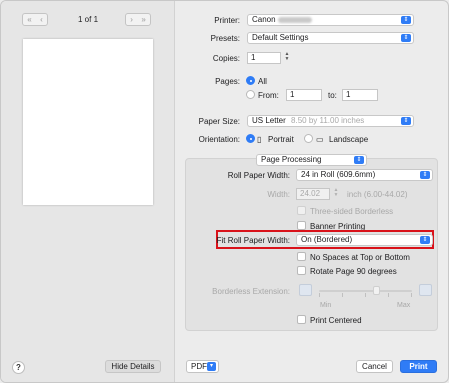  I want to click on borderless-ext-label: Borderless Extension:, so click(251, 291).